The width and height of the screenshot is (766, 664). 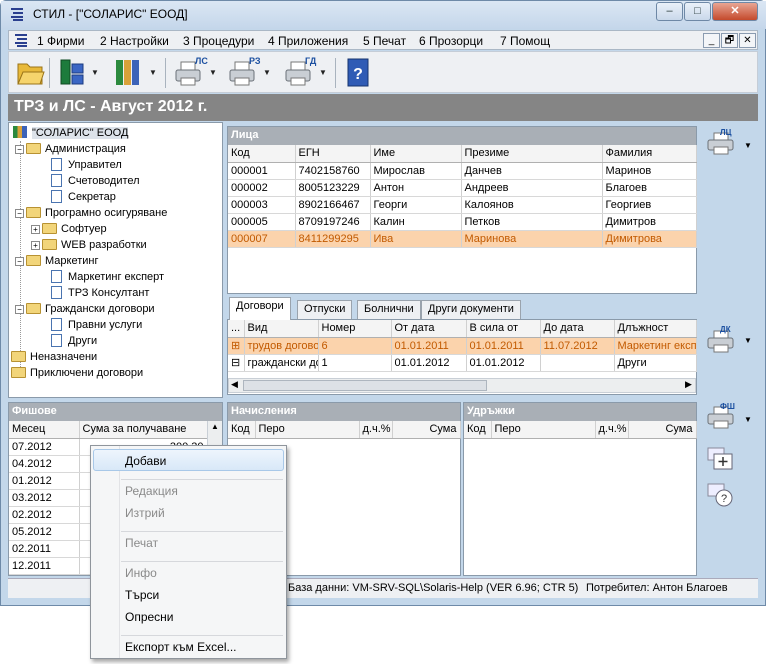 I want to click on help-document-icon: ?, so click(x=721, y=495).